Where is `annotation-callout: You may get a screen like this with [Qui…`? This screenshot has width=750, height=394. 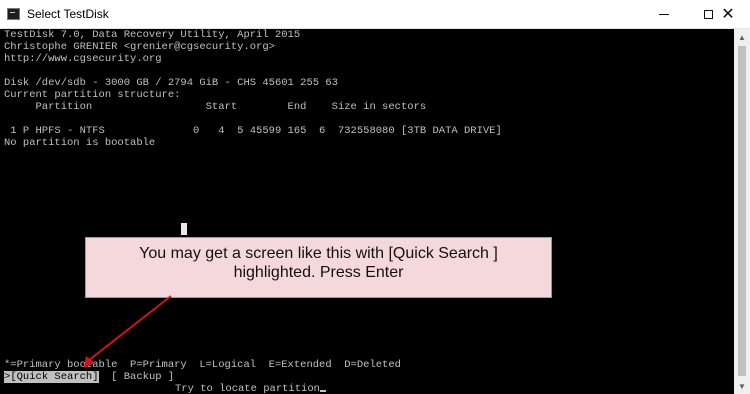 annotation-callout: You may get a screen like this with [Qui… is located at coordinates (318, 267).